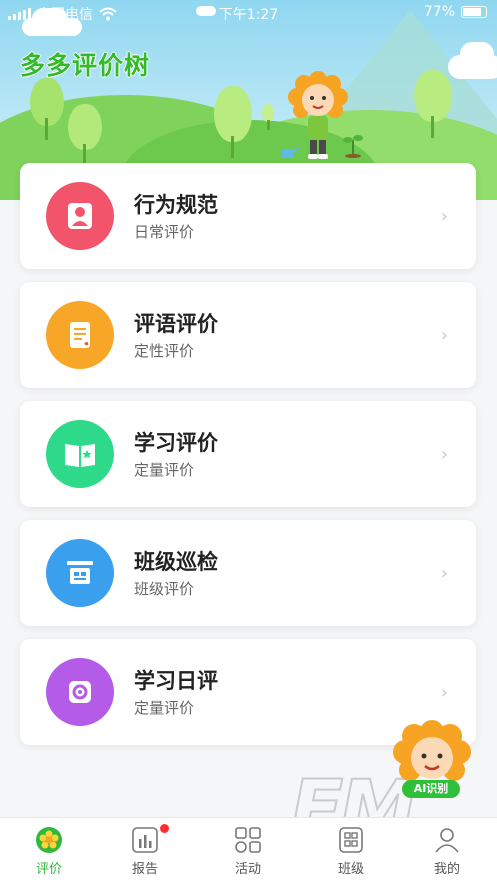 This screenshot has width=497, height=883. I want to click on status-bar: 中国电信 下午1:27 77%, so click(248, 13).